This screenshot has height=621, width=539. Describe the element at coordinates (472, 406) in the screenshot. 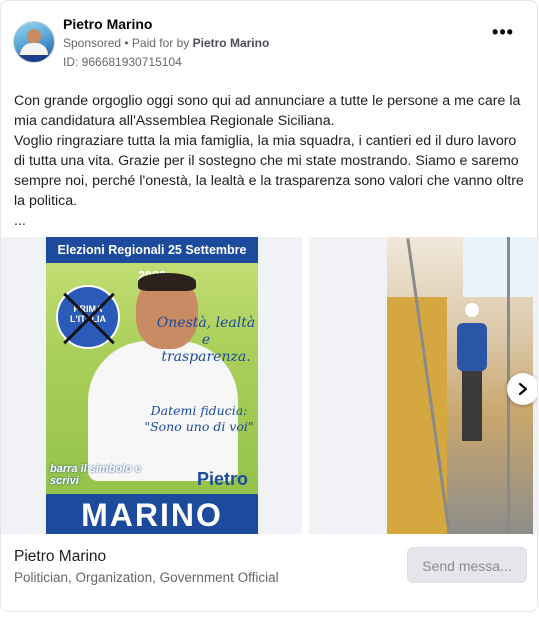

I see `worker-legs` at that location.